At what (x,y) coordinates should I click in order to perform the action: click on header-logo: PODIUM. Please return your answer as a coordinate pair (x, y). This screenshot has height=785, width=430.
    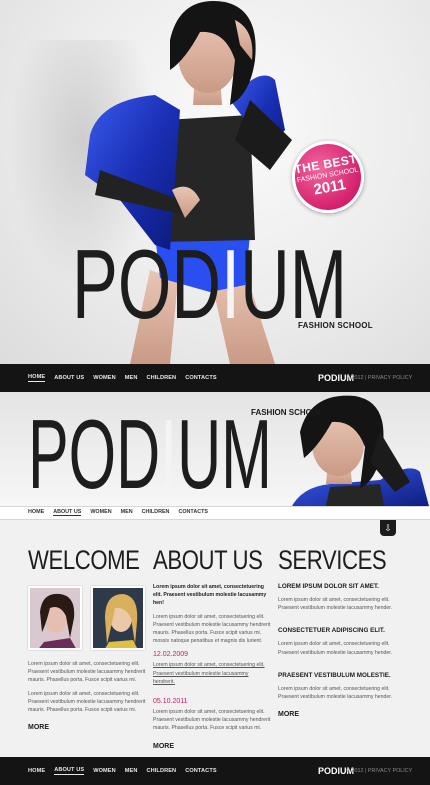
    Looking at the image, I should click on (153, 454).